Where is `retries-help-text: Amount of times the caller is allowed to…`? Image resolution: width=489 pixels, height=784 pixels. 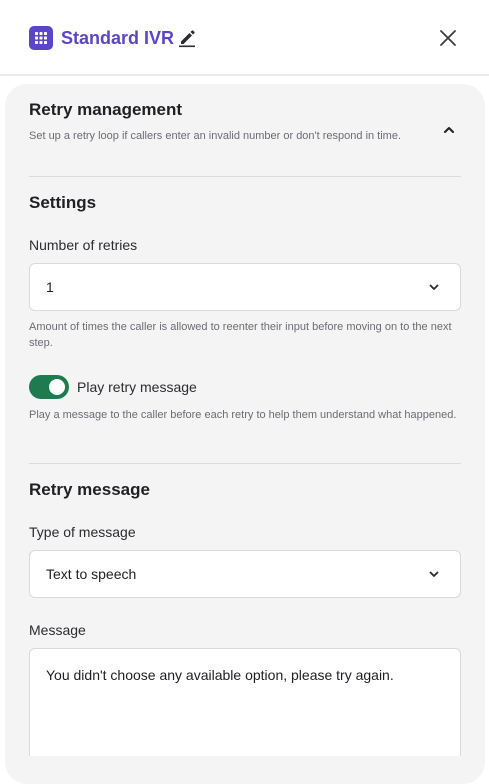
retries-help-text: Amount of times the caller is allowed to… is located at coordinates (240, 335).